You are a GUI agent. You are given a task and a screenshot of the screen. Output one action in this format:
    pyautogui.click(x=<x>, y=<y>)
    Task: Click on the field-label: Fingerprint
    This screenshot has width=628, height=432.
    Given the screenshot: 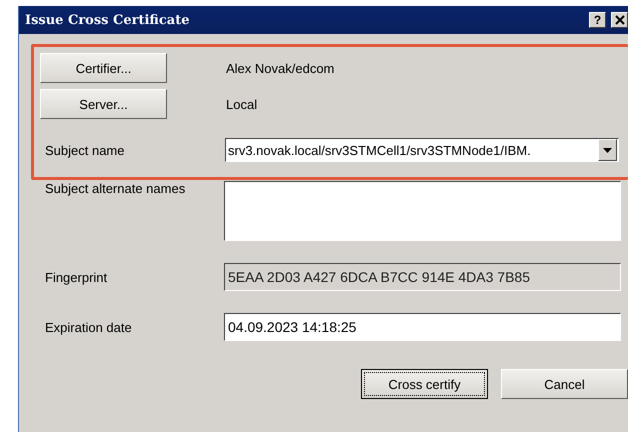 What is the action you would take?
    pyautogui.click(x=76, y=277)
    